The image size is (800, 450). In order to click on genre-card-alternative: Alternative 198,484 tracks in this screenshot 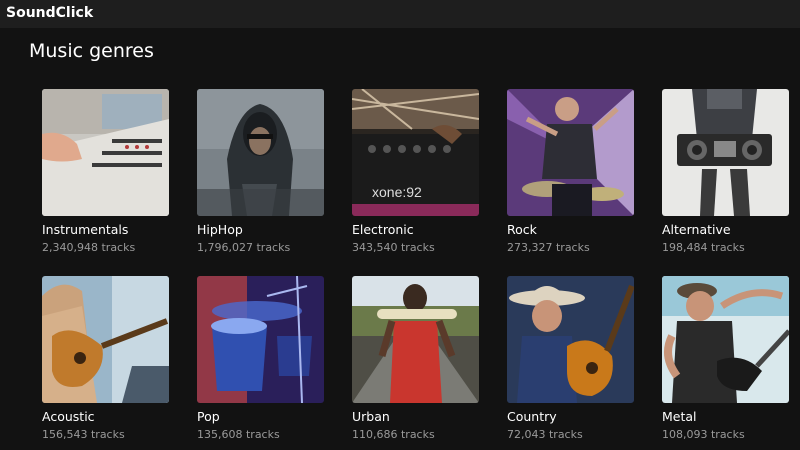, I will do `click(725, 171)`.